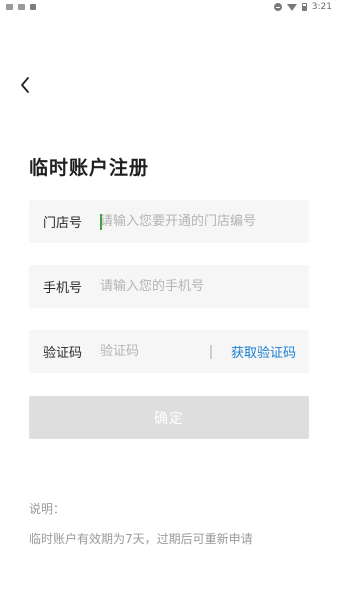  I want to click on get-code-button: 获取验证码, so click(263, 351).